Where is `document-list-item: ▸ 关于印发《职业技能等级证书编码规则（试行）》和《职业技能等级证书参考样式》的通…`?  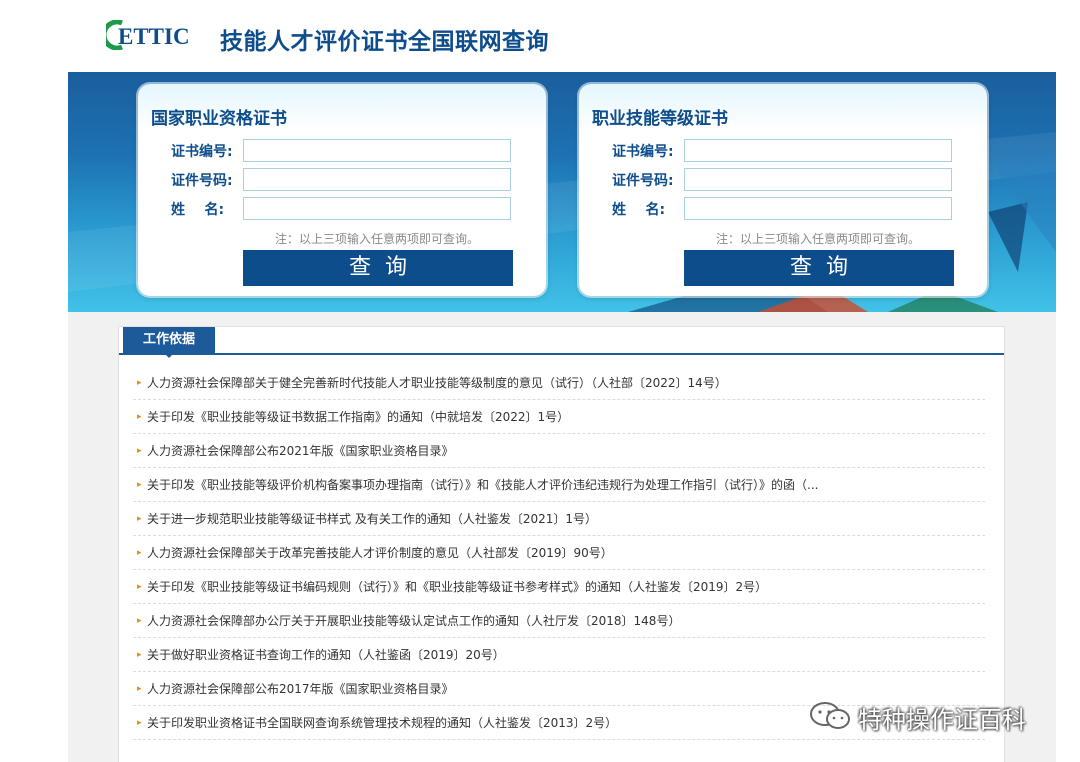
document-list-item: ▸ 关于印发《职业技能等级证书编码规则（试行）》和《职业技能等级证书参考样式》的通… is located at coordinates (559, 587).